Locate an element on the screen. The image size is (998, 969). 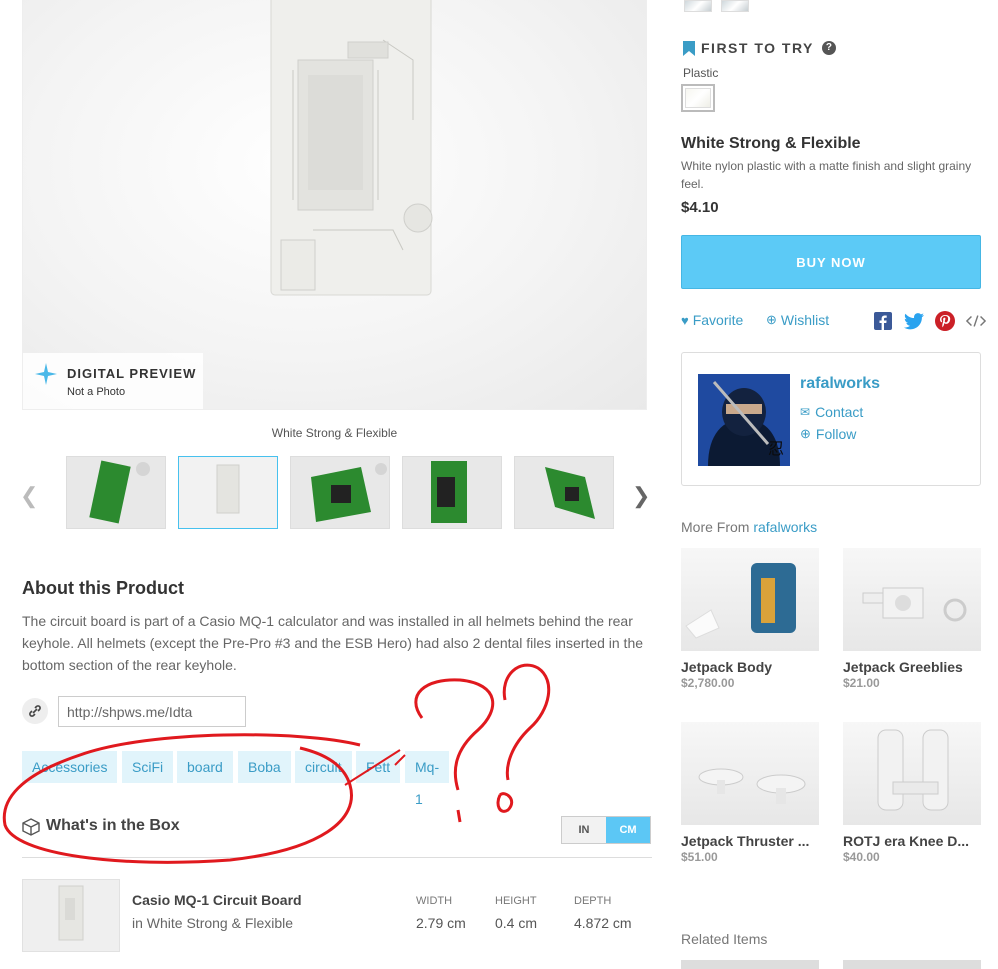
divider is located at coordinates (337, 857).